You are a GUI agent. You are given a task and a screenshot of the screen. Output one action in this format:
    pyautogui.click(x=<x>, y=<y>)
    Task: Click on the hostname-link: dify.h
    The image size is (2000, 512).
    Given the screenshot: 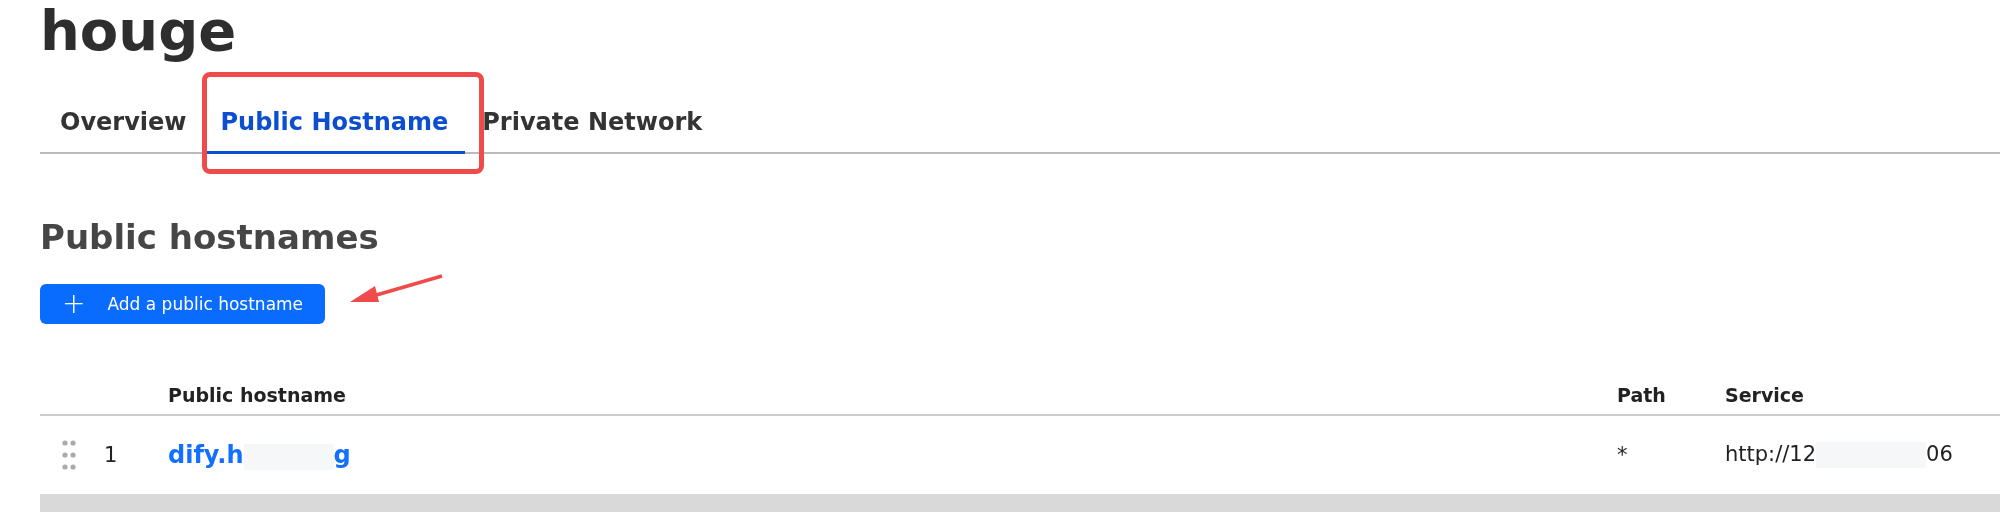 What is the action you would take?
    pyautogui.click(x=206, y=454)
    